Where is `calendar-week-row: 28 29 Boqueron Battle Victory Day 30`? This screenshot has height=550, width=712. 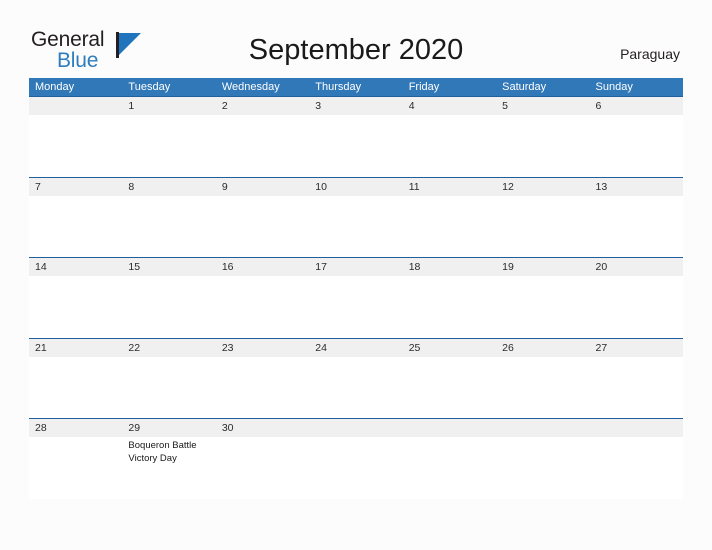
calendar-week-row: 28 29 Boqueron Battle Victory Day 30 is located at coordinates (356, 458).